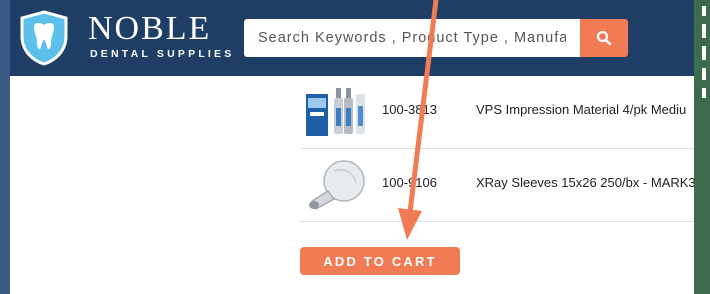 The image size is (710, 294). What do you see at coordinates (409, 109) in the screenshot?
I see `product-sku: 100-3813` at bounding box center [409, 109].